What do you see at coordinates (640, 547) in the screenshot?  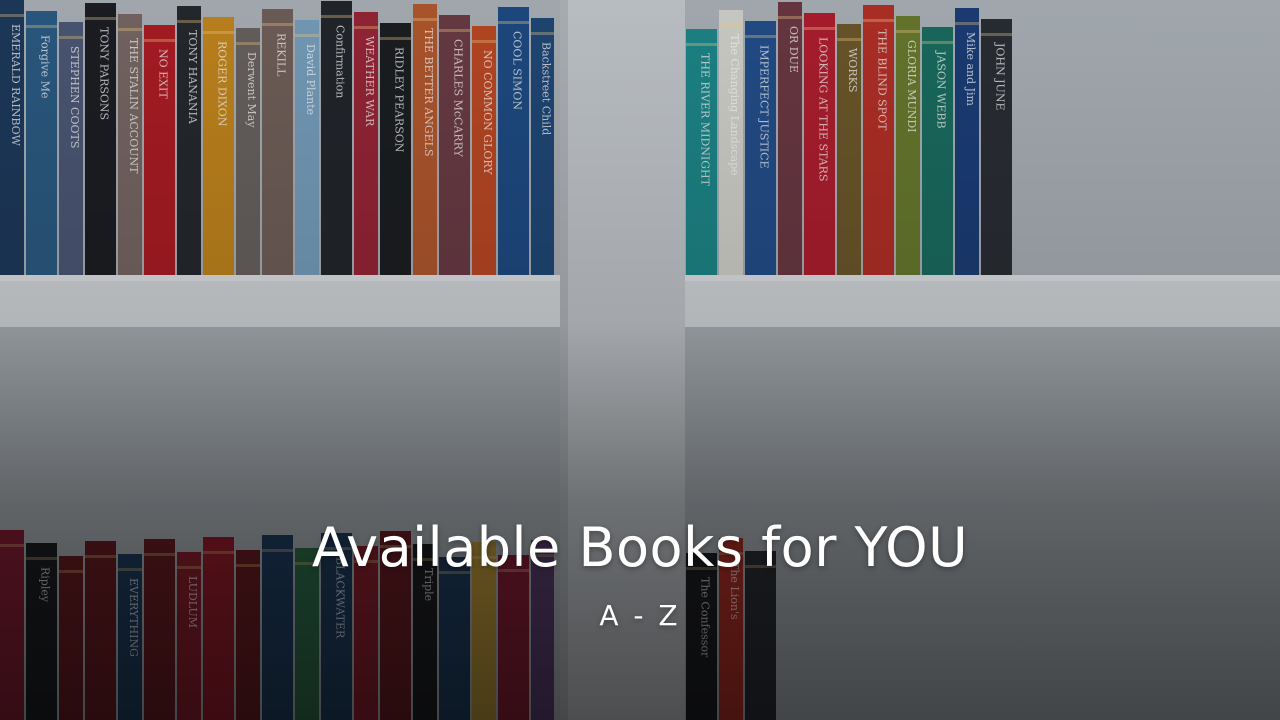 I see `page-title: Available Books for YOU` at bounding box center [640, 547].